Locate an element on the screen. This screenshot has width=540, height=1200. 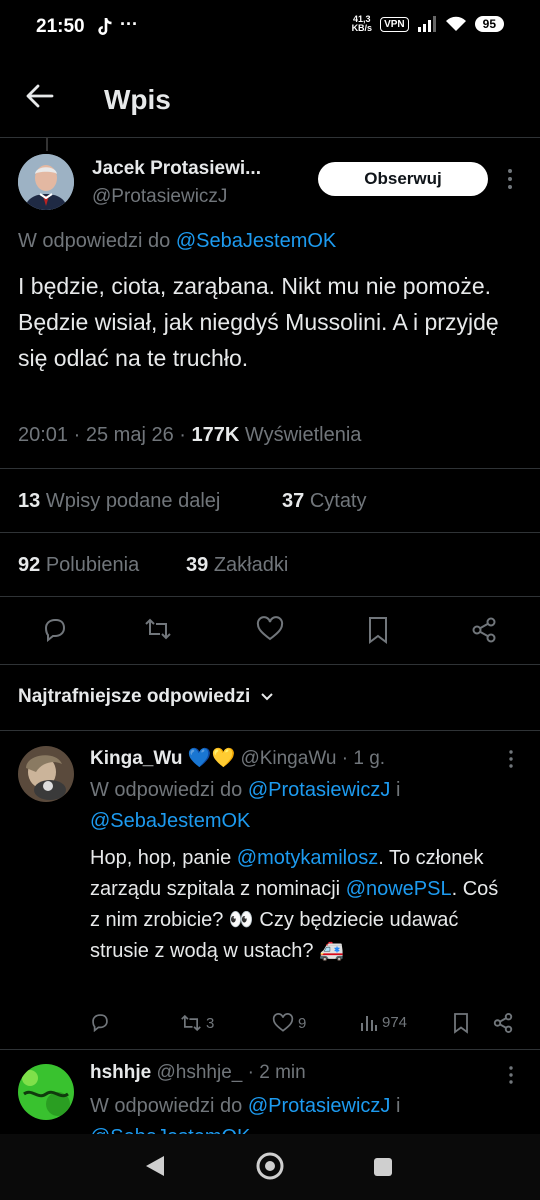
arrow-left-icon is located at coordinates (40, 96).